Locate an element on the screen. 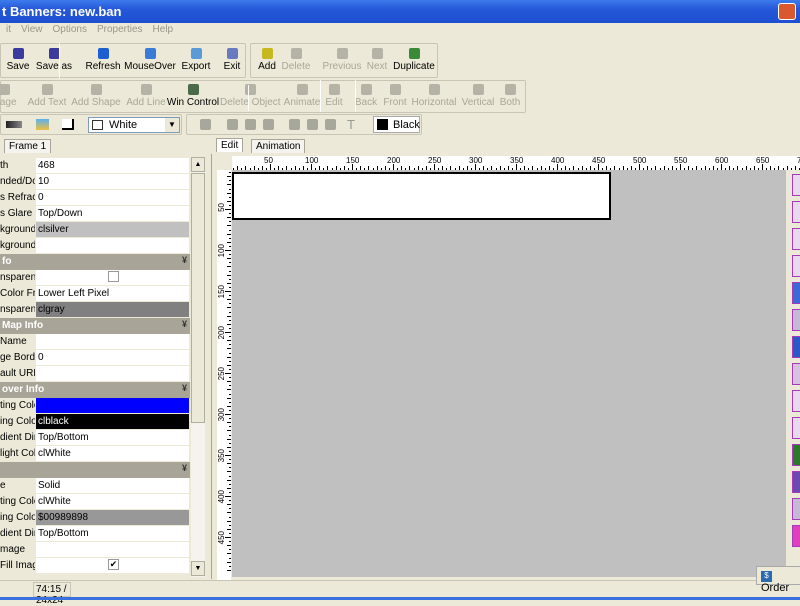 The height and width of the screenshot is (606, 800). chevron-down-icon: ▼ is located at coordinates (172, 125).